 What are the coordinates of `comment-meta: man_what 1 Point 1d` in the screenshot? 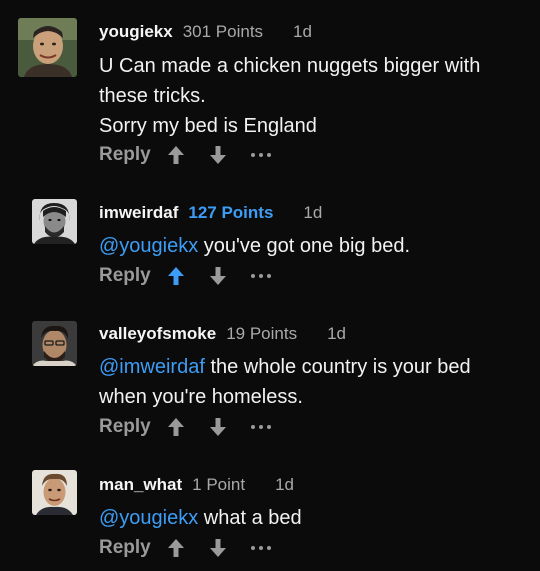 It's located at (196, 485).